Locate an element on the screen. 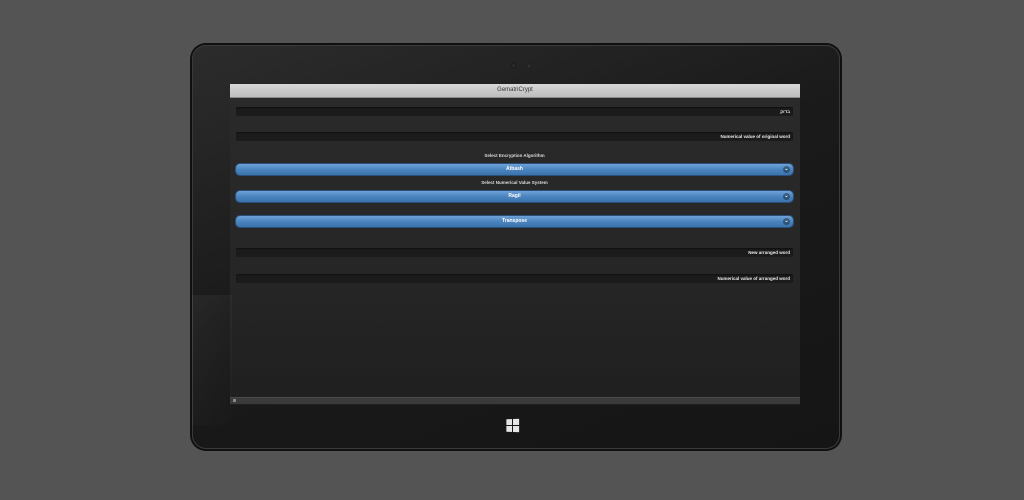 Image resolution: width=1024 pixels, height=500 pixels. numeric-system-selected-value: Ragil is located at coordinates (514, 196).